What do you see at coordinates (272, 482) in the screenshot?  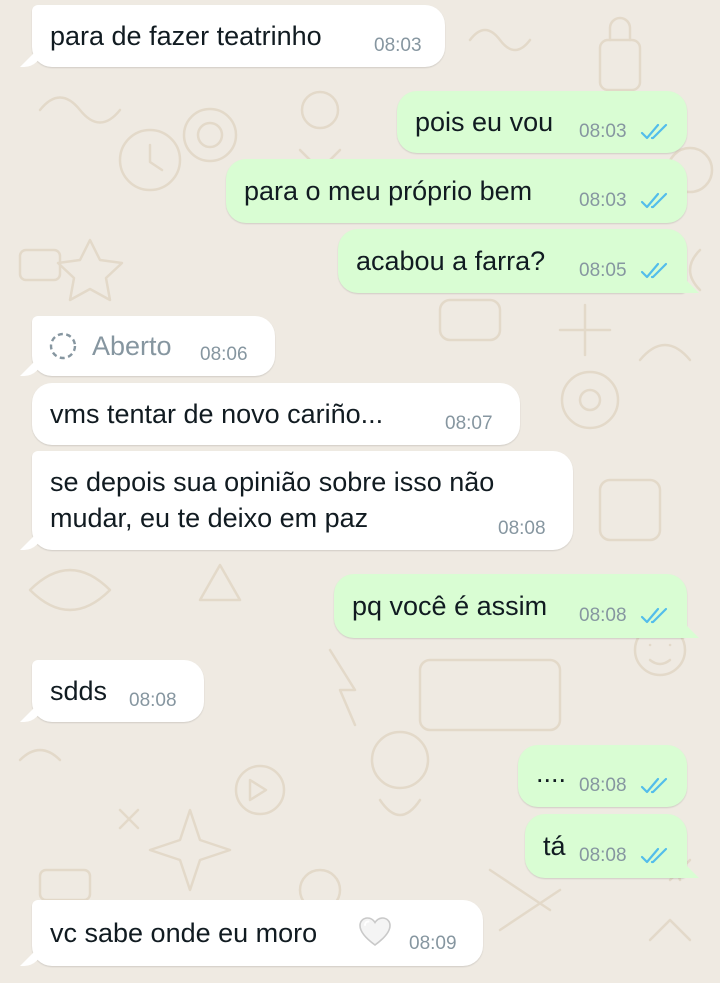 I see `message-text-line-1: se depois sua opinião sobre isso não` at bounding box center [272, 482].